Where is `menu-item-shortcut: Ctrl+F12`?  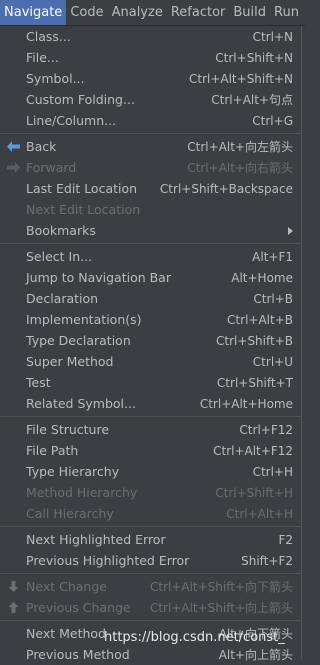 menu-item-shortcut: Ctrl+F12 is located at coordinates (266, 429).